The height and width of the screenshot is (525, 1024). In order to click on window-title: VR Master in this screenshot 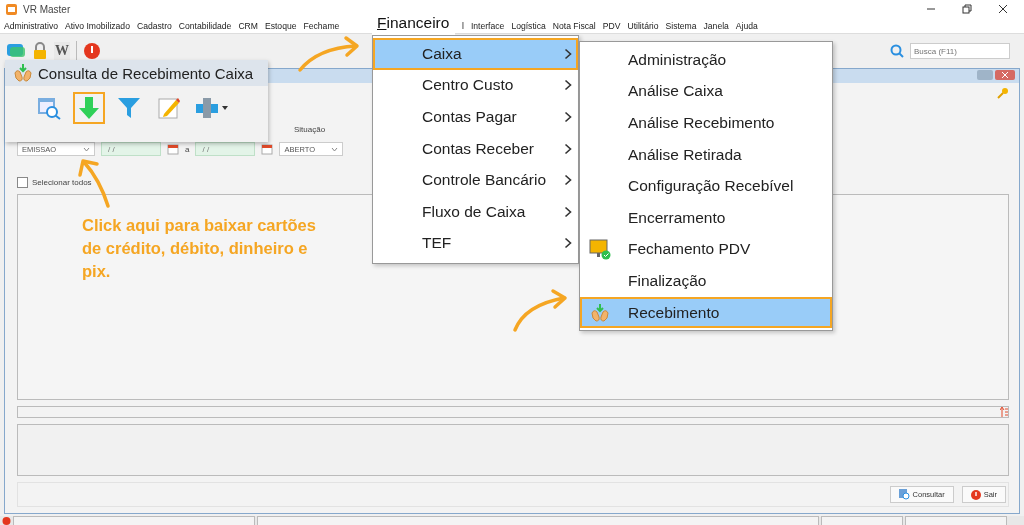, I will do `click(47, 9)`.